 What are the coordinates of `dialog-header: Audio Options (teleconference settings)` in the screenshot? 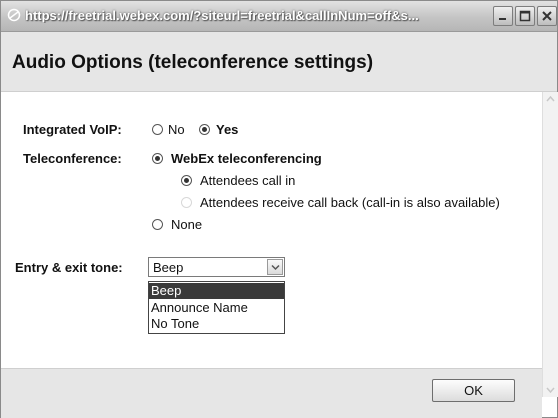 It's located at (279, 62).